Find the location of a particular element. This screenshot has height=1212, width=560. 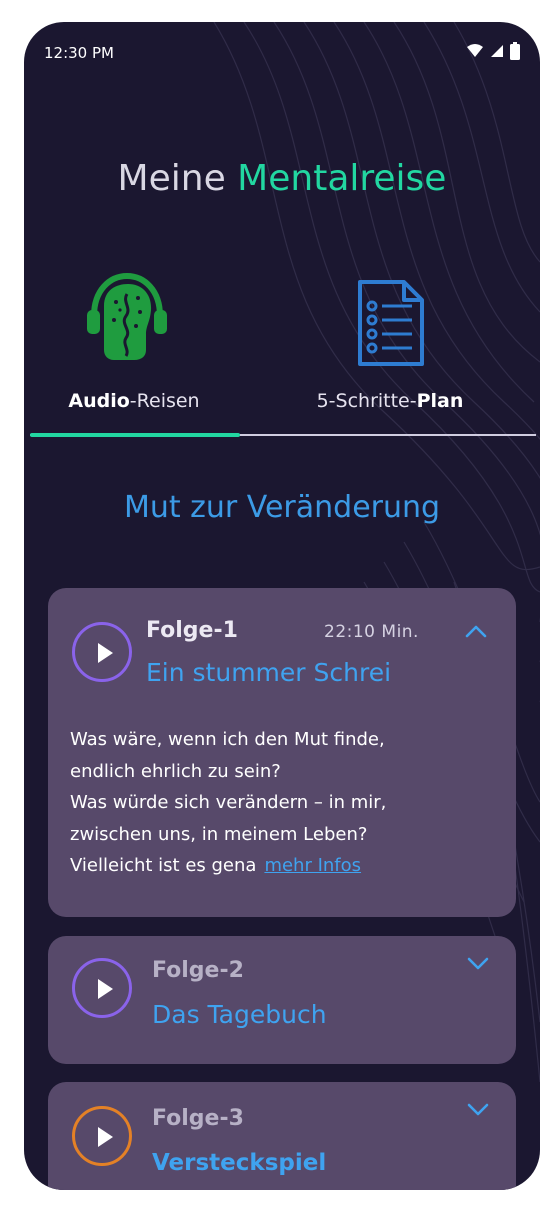

tab-plan-label: 5-Schritte-Plan is located at coordinates (390, 401).